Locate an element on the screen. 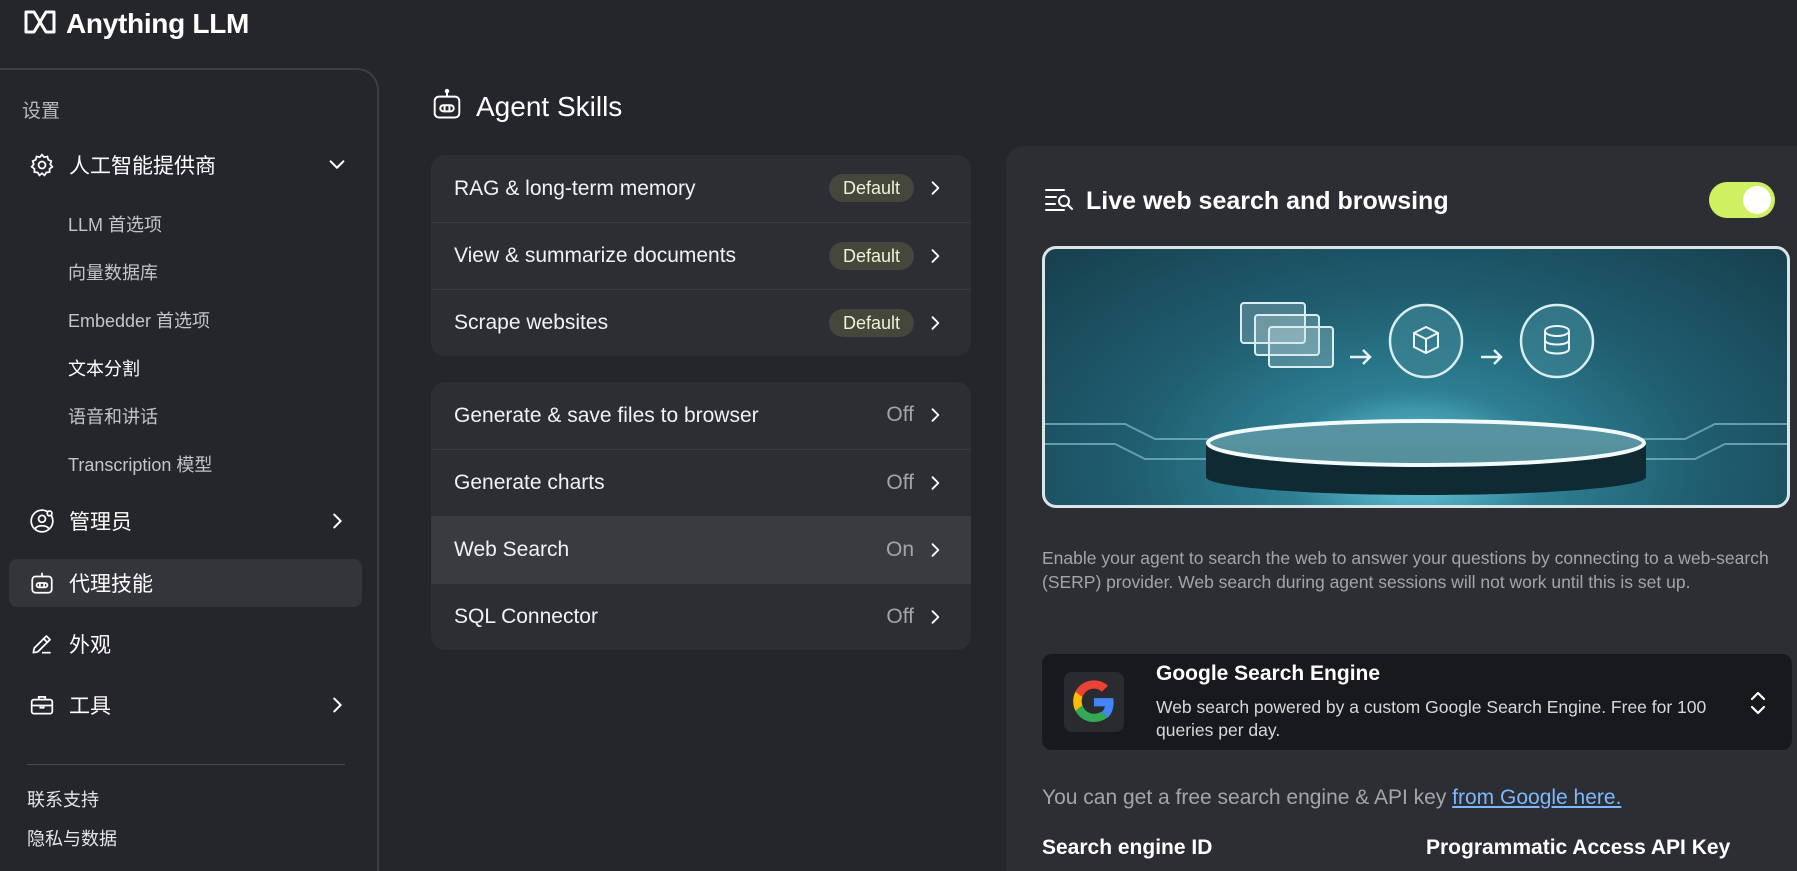 The width and height of the screenshot is (1797, 871). app-logo: Anything LLM is located at coordinates (136, 24).